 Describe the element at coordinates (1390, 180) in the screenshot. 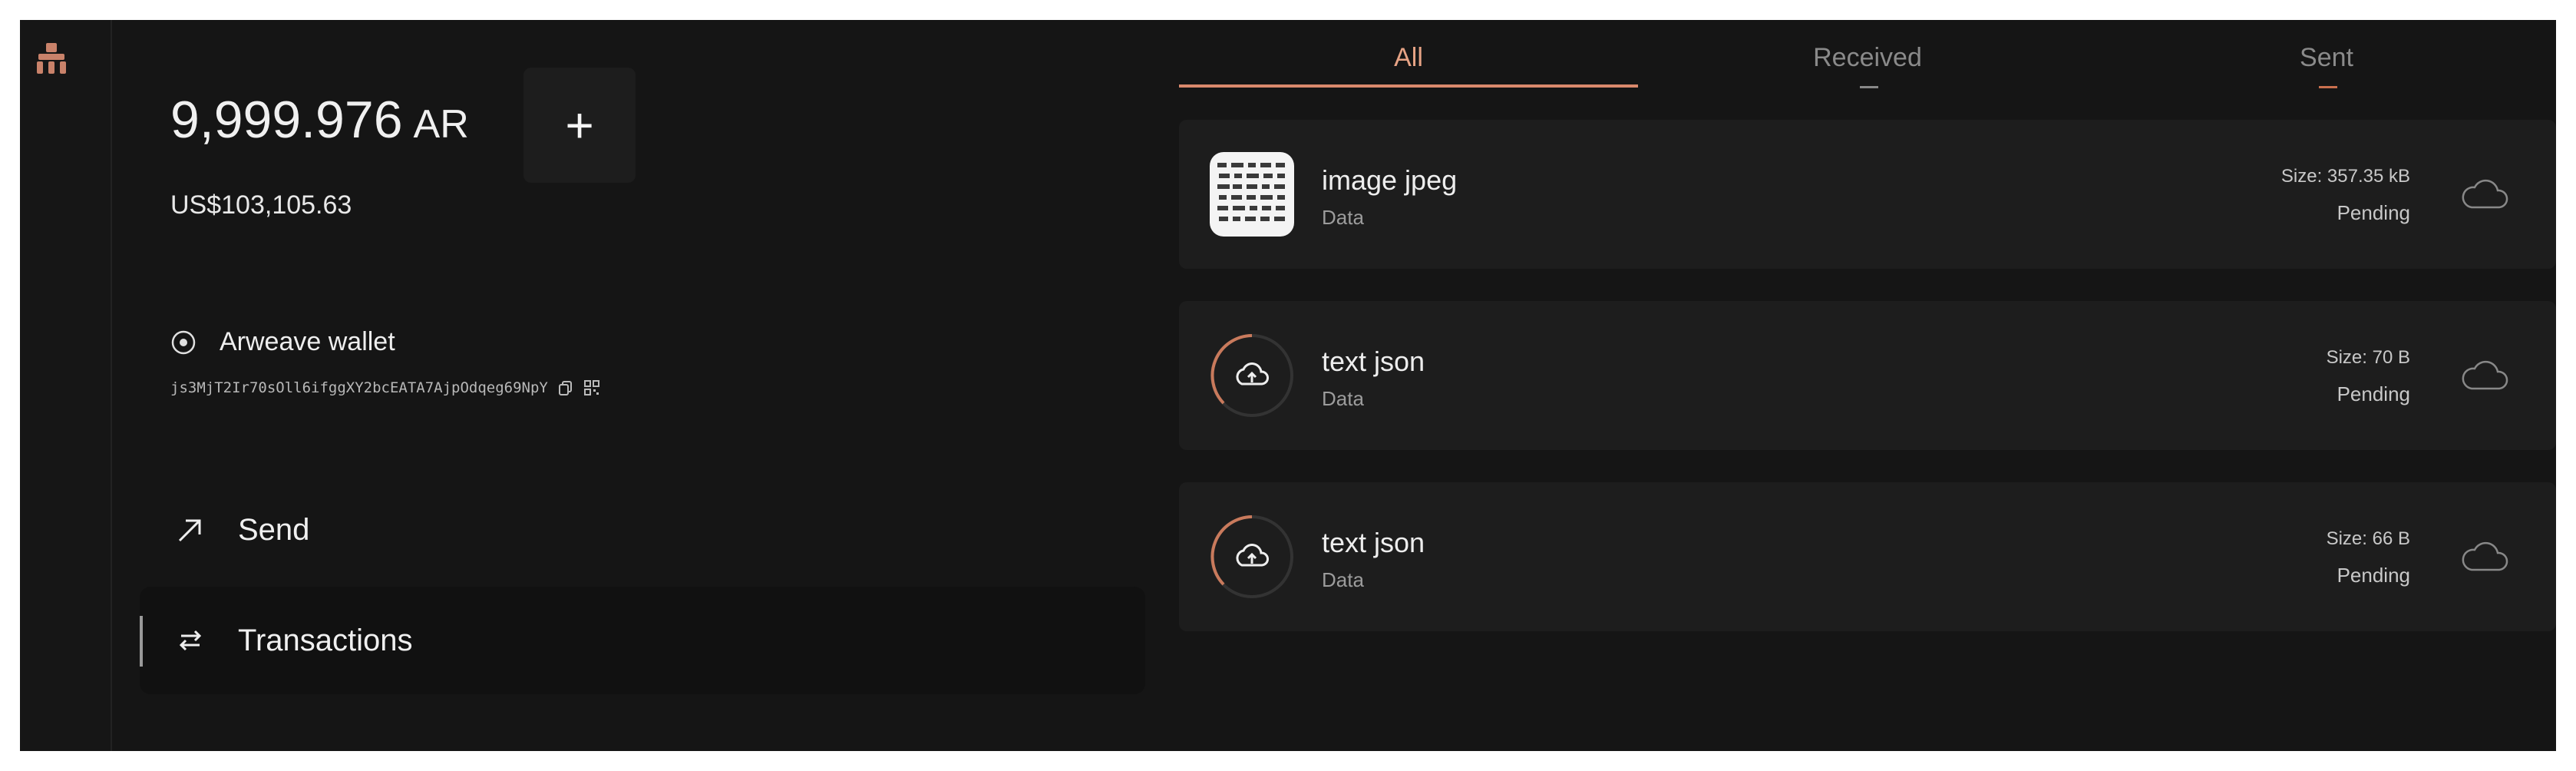

I see `transaction-title: image jpeg` at that location.